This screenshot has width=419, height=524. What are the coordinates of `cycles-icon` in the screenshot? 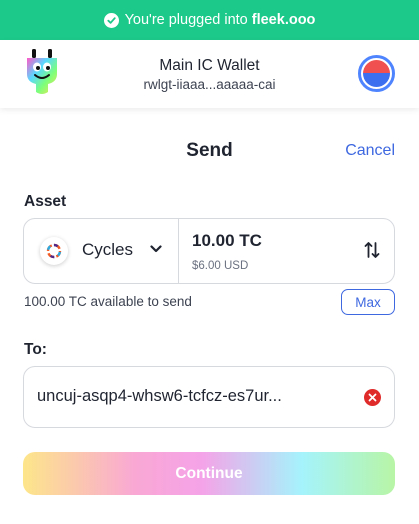 It's located at (54, 251).